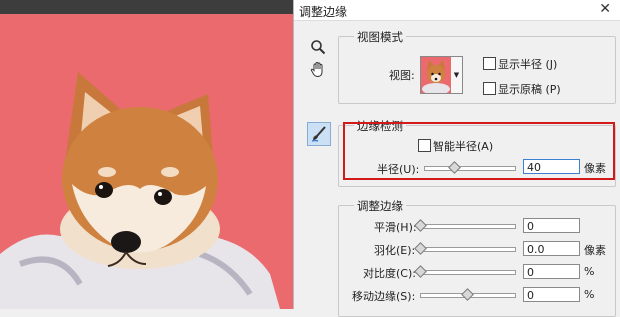 This screenshot has height=317, width=620. Describe the element at coordinates (551, 248) in the screenshot. I see `feather-input: 0.0` at that location.